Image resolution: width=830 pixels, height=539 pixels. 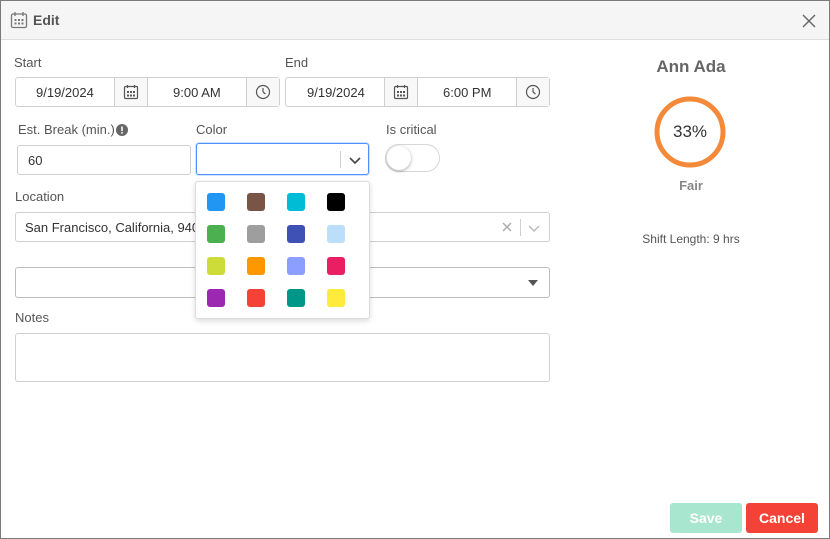 I want to click on end-time-input: 6:00 PM, so click(x=466, y=92).